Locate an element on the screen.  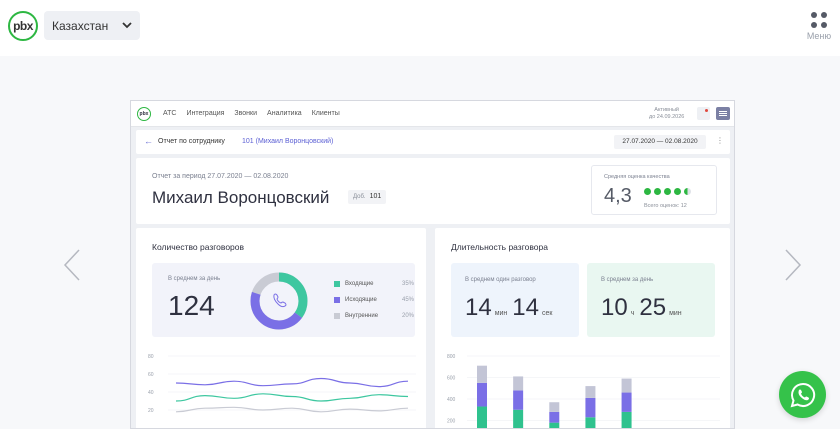
report-title: Отчет по сотруднику is located at coordinates (191, 141).